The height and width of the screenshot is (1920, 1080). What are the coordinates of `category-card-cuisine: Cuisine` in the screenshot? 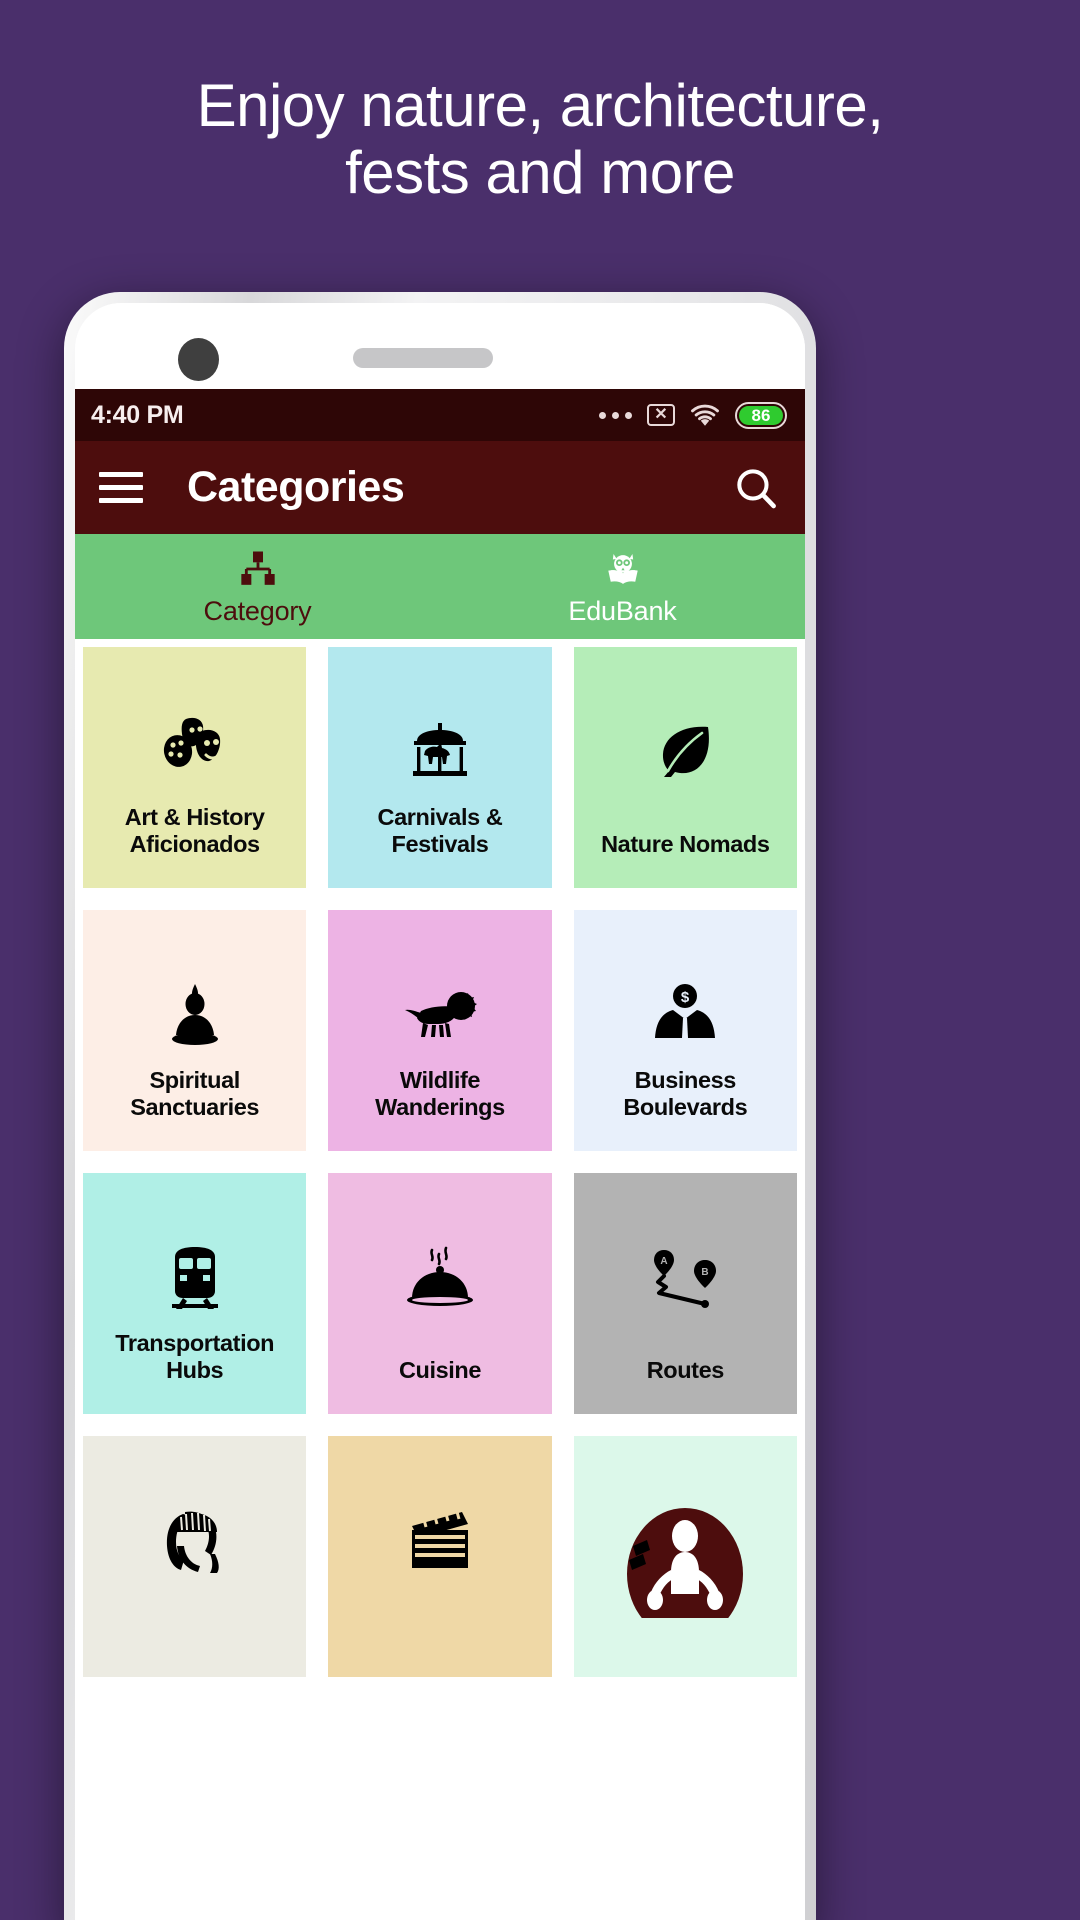 It's located at (440, 1293).